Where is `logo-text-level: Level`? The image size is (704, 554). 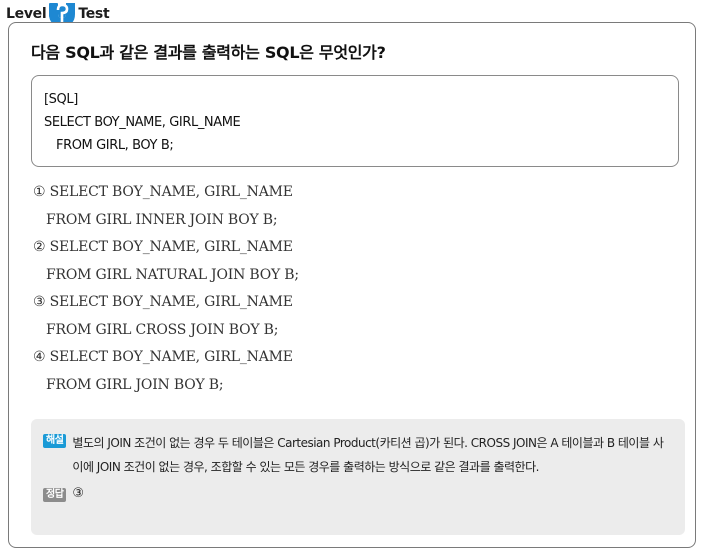 logo-text-level: Level is located at coordinates (26, 14).